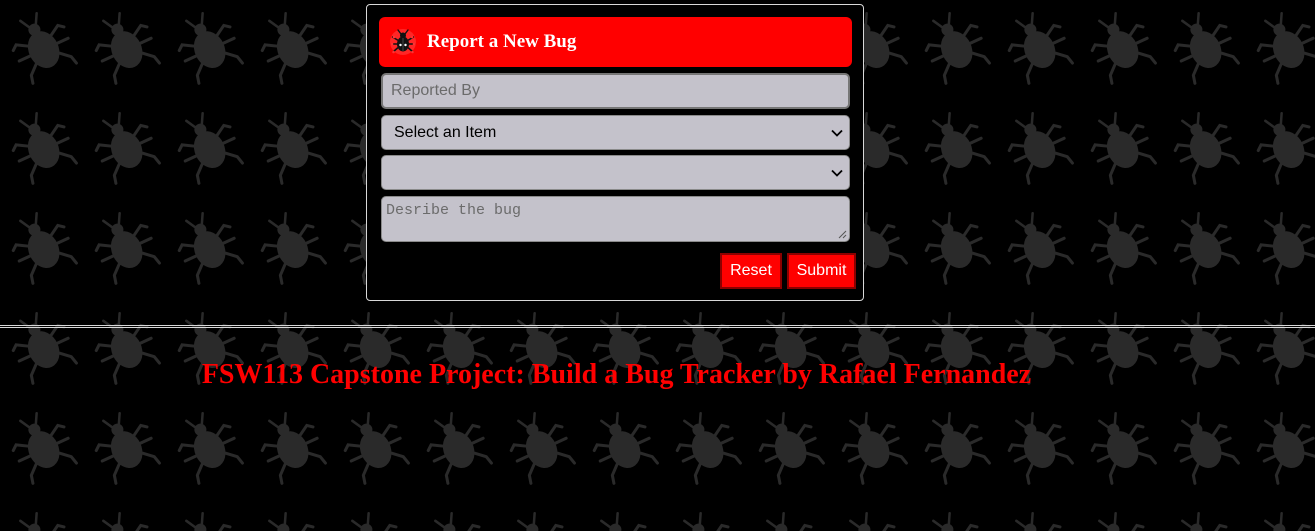 The width and height of the screenshot is (1315, 531). What do you see at coordinates (445, 132) in the screenshot?
I see `item-select-value: Select an Item` at bounding box center [445, 132].